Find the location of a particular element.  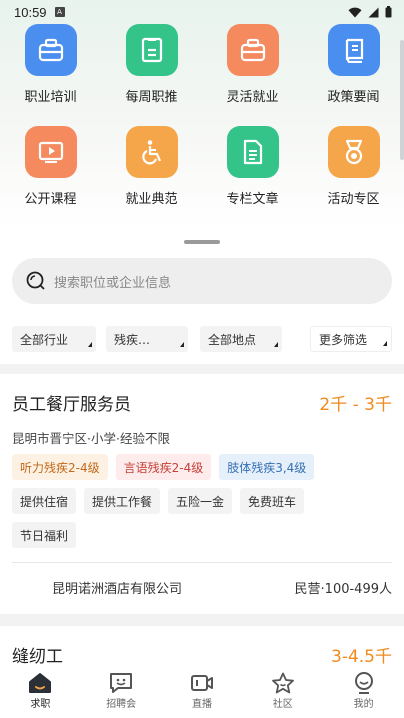

search-placeholder: 搜索职位或企业信息 is located at coordinates (113, 283).